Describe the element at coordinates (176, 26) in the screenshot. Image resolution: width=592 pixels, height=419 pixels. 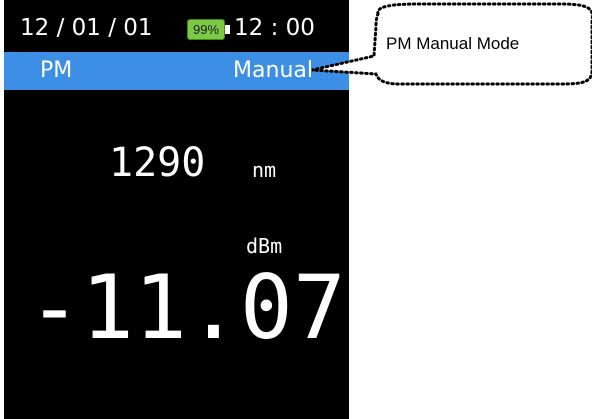
I see `status-bar: 12 / 01 / 01 99% 12 : 00` at that location.